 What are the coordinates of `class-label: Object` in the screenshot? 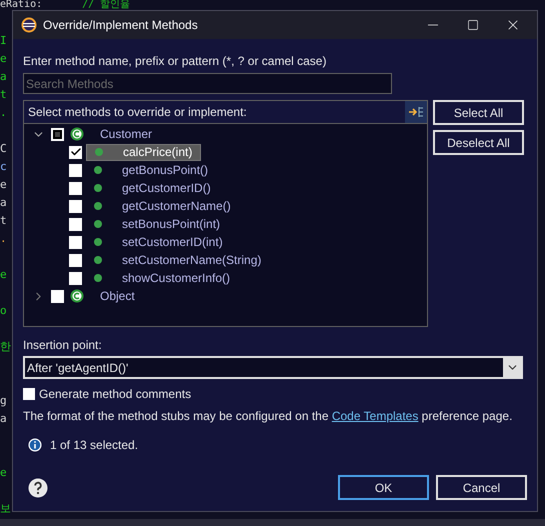 It's located at (117, 296).